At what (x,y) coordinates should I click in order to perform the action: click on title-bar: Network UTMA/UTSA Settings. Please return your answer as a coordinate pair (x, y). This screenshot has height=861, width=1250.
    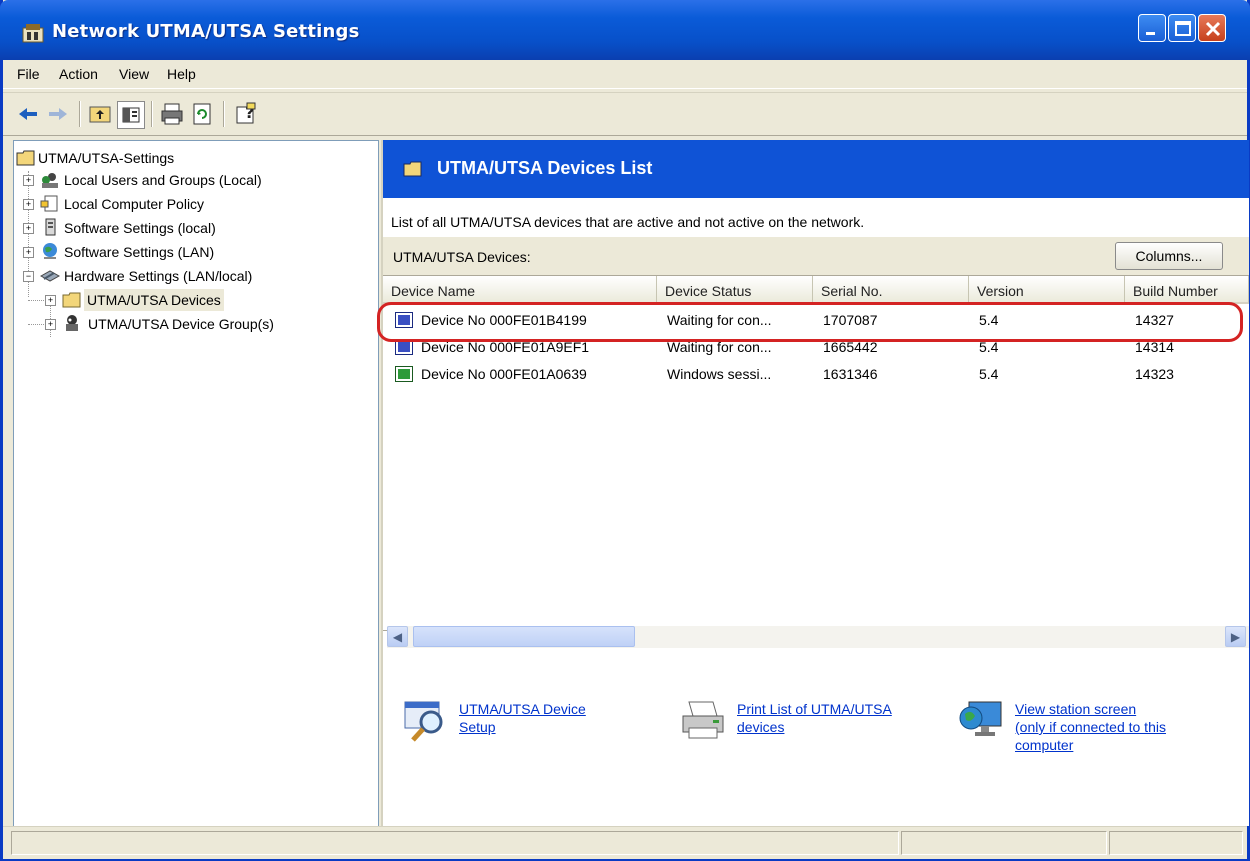
    Looking at the image, I should click on (625, 30).